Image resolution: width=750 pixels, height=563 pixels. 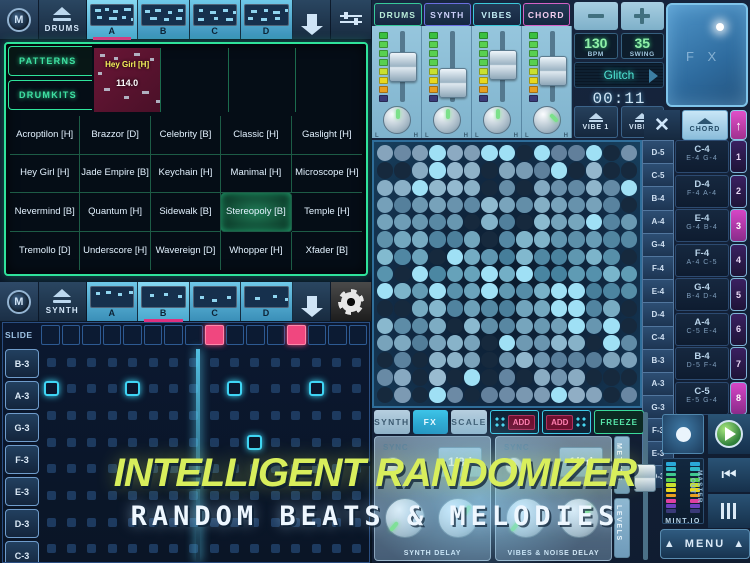 I want to click on drumkit-cell: Gaslight [H], so click(x=326, y=135).